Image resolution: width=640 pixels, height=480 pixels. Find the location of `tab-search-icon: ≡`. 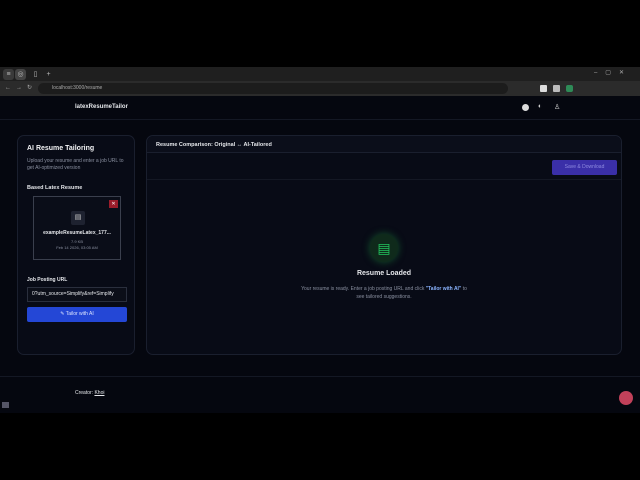

tab-search-icon: ≡ is located at coordinates (8, 74).